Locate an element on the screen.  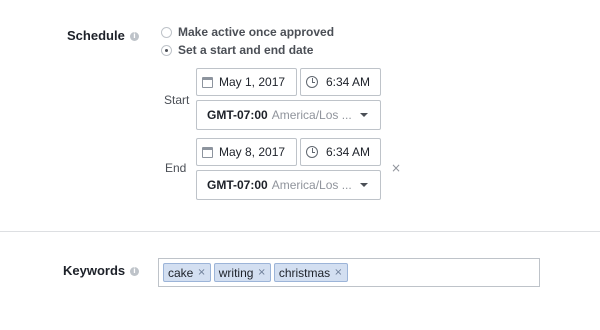
keyword-token-label: christmas is located at coordinates (304, 272).